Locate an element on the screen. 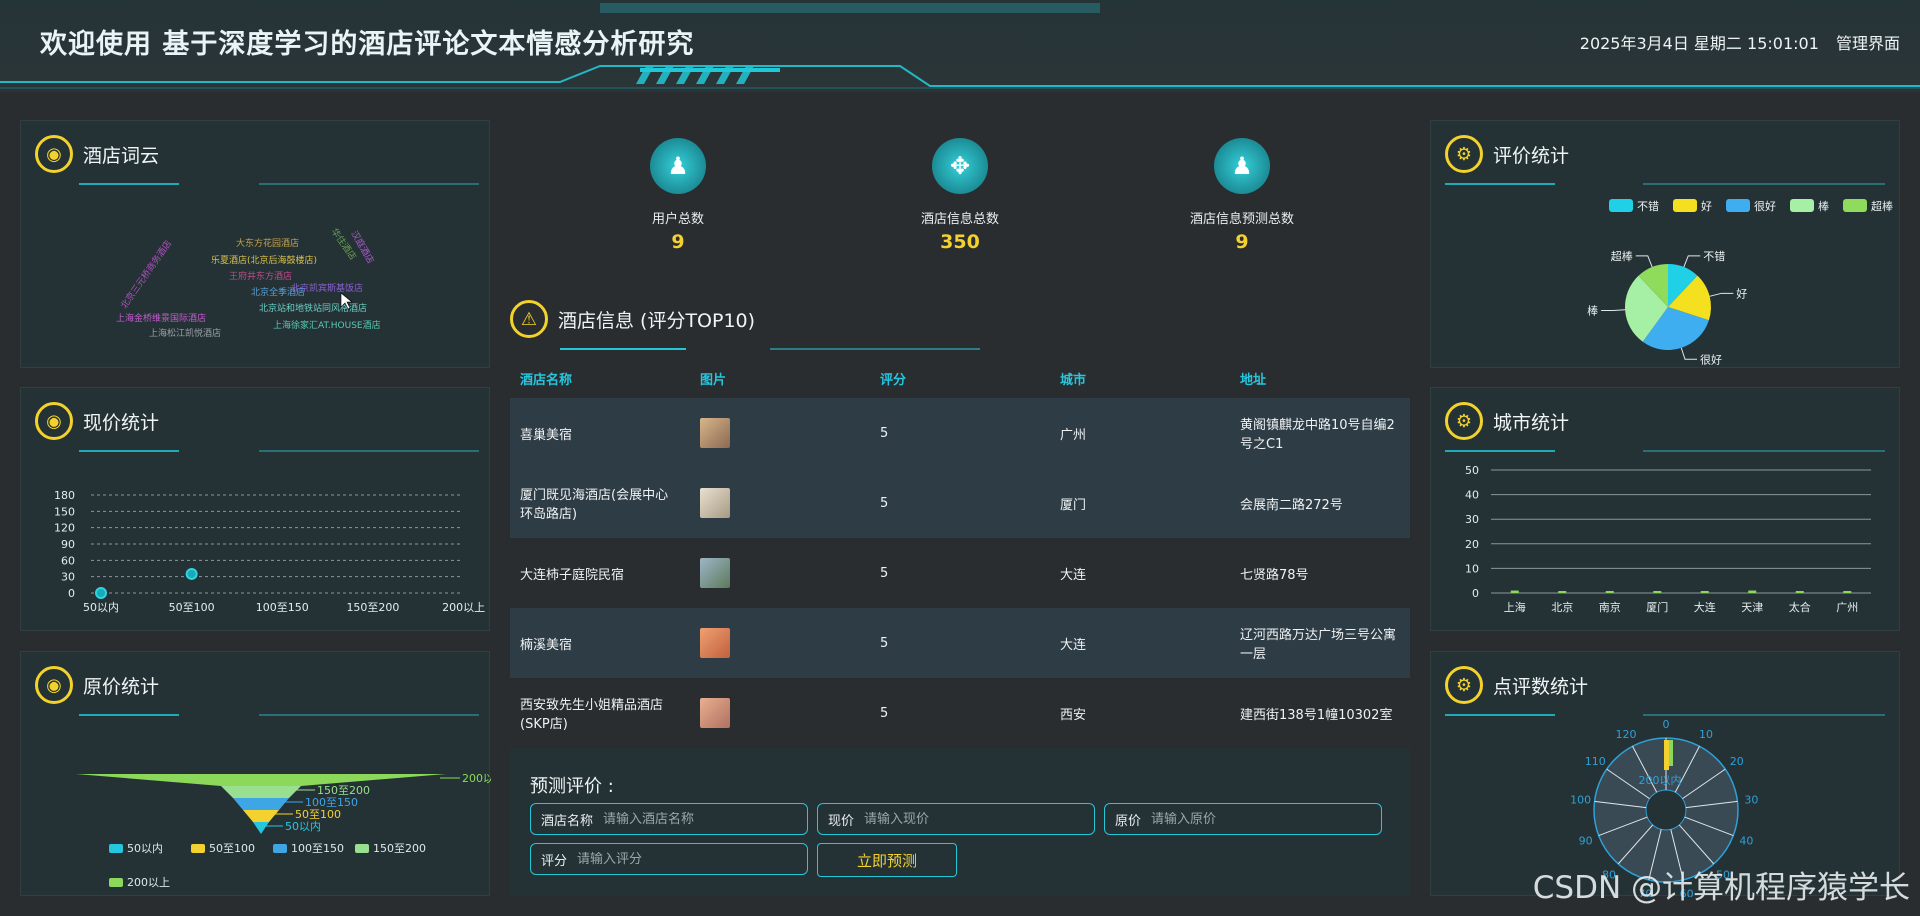 The height and width of the screenshot is (916, 1920). hotel-name: 厦门既见海酒店(会展中心环岛路店) is located at coordinates (600, 503).